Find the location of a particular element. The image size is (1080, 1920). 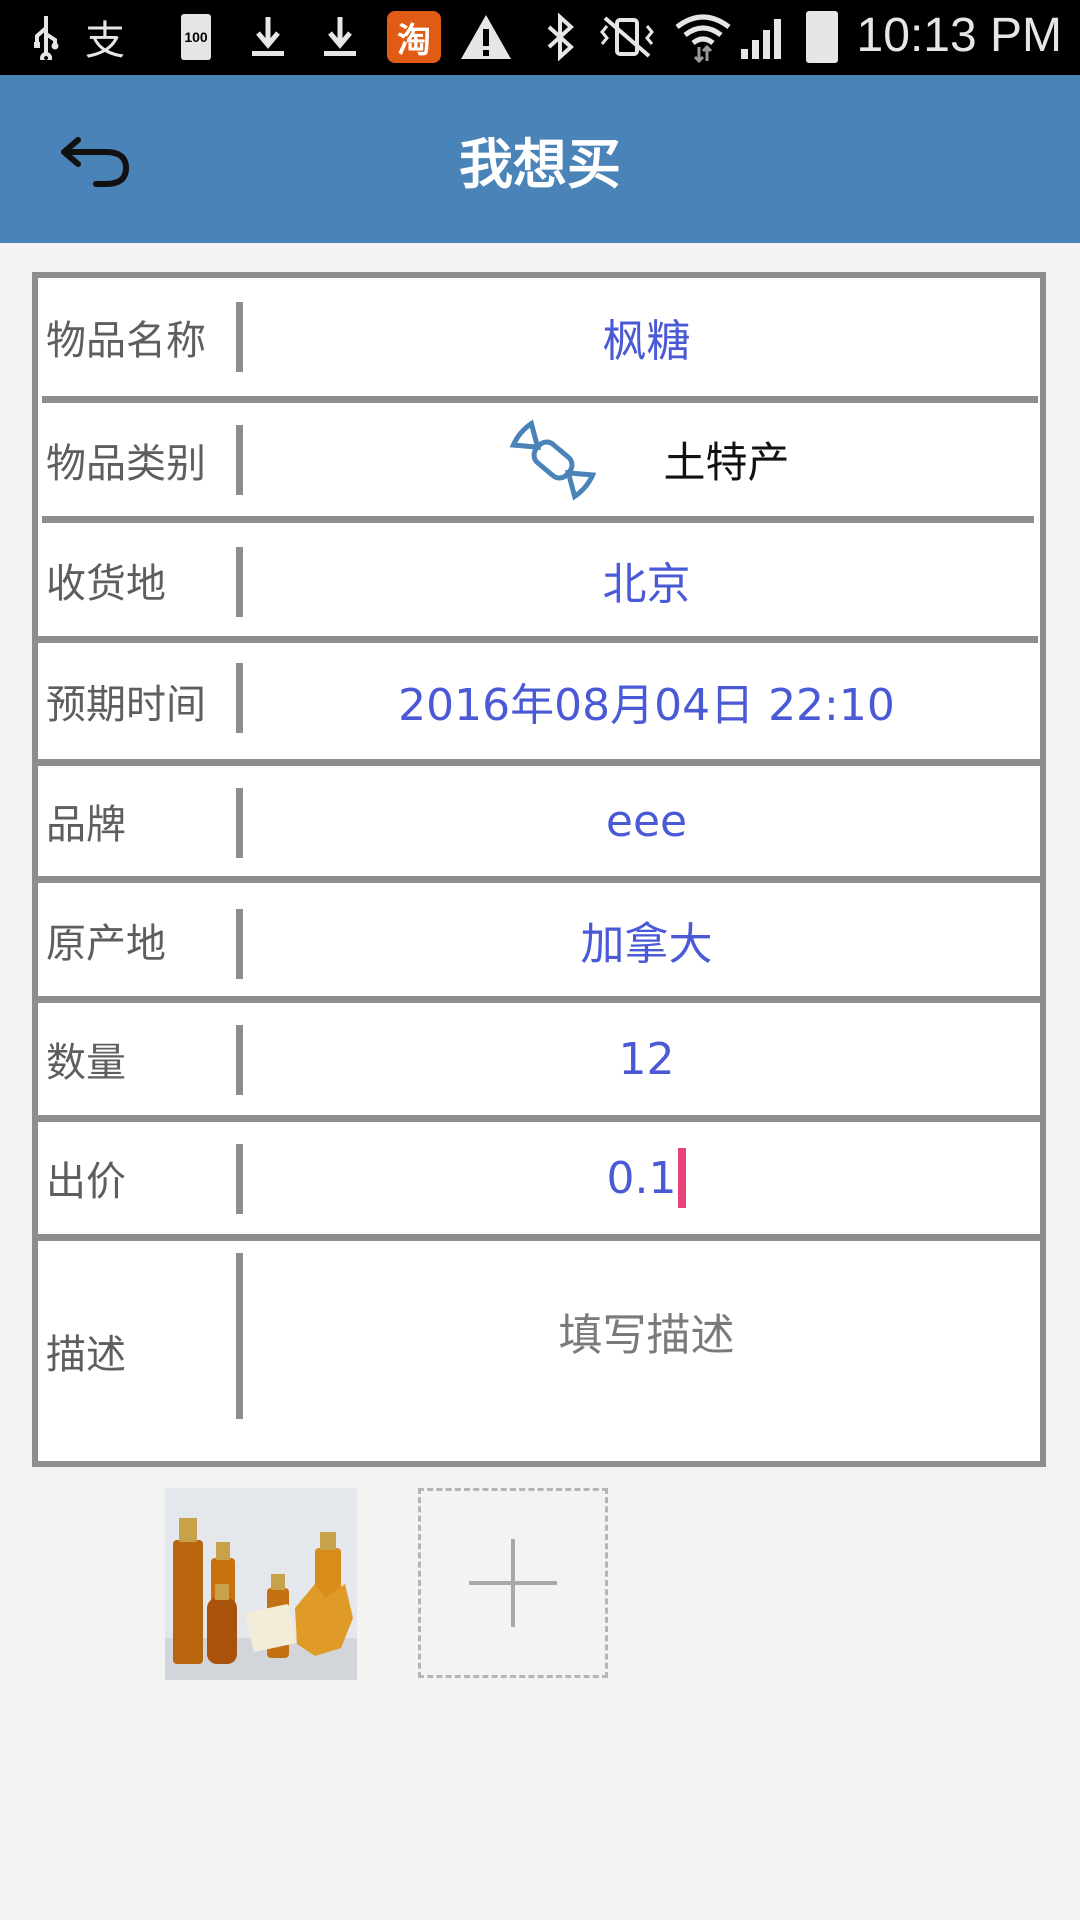

form-row-brand: 品牌 eee is located at coordinates (539, 821).